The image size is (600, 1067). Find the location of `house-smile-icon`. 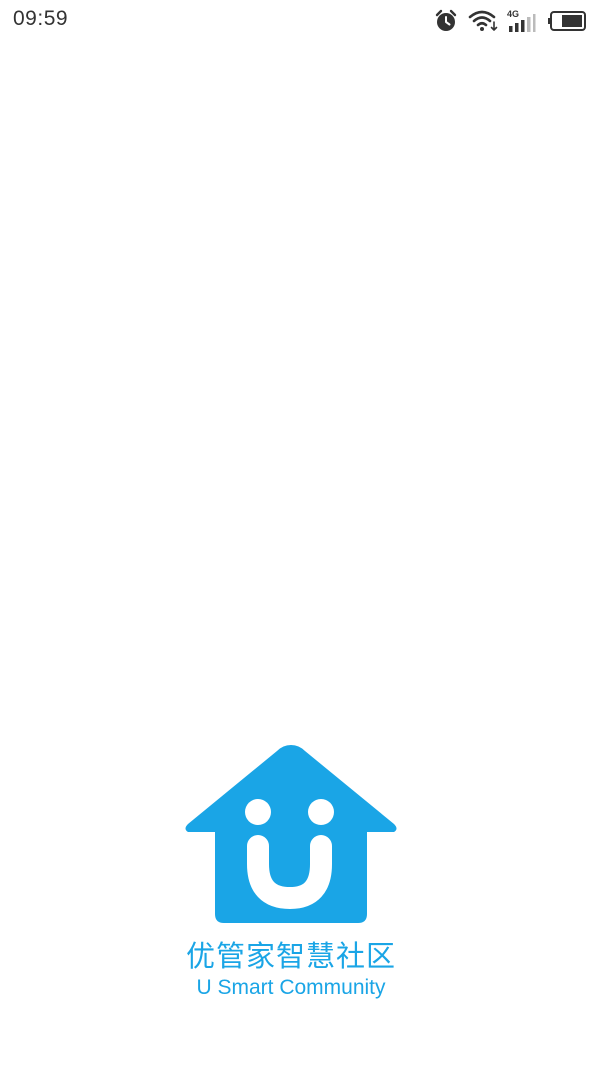

house-smile-icon is located at coordinates (291, 834).